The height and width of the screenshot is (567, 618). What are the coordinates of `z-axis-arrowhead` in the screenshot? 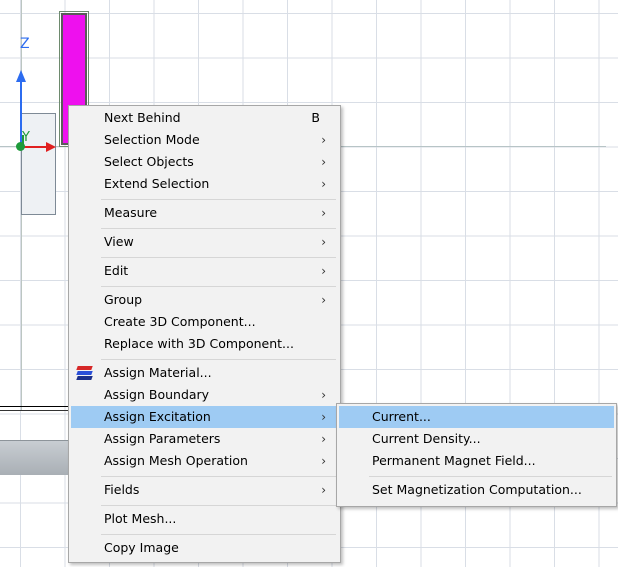 It's located at (21, 76).